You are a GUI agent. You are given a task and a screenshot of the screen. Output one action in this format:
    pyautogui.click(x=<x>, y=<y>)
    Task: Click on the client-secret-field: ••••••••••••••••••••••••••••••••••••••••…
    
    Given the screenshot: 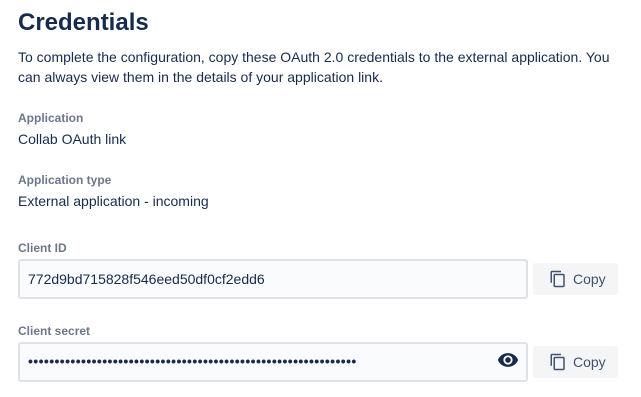 What is the action you would take?
    pyautogui.click(x=273, y=362)
    